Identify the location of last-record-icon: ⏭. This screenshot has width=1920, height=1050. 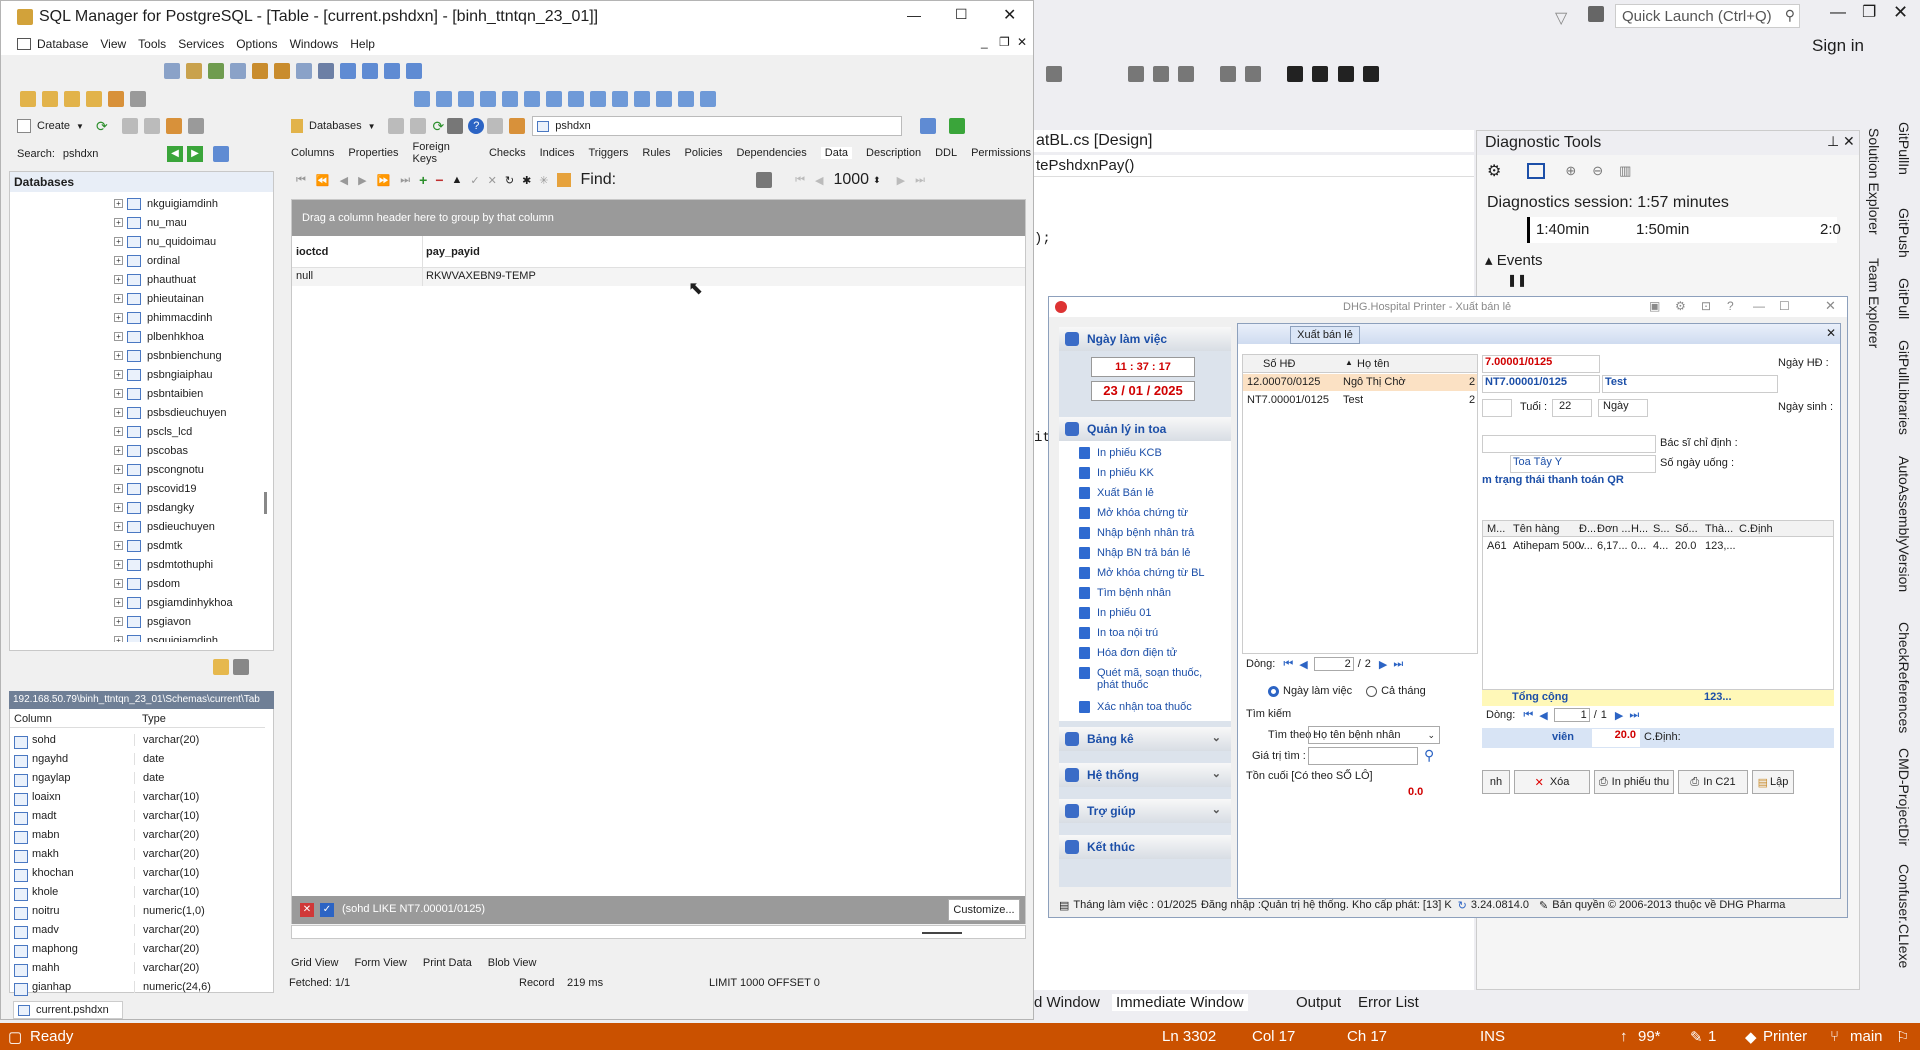
(405, 180).